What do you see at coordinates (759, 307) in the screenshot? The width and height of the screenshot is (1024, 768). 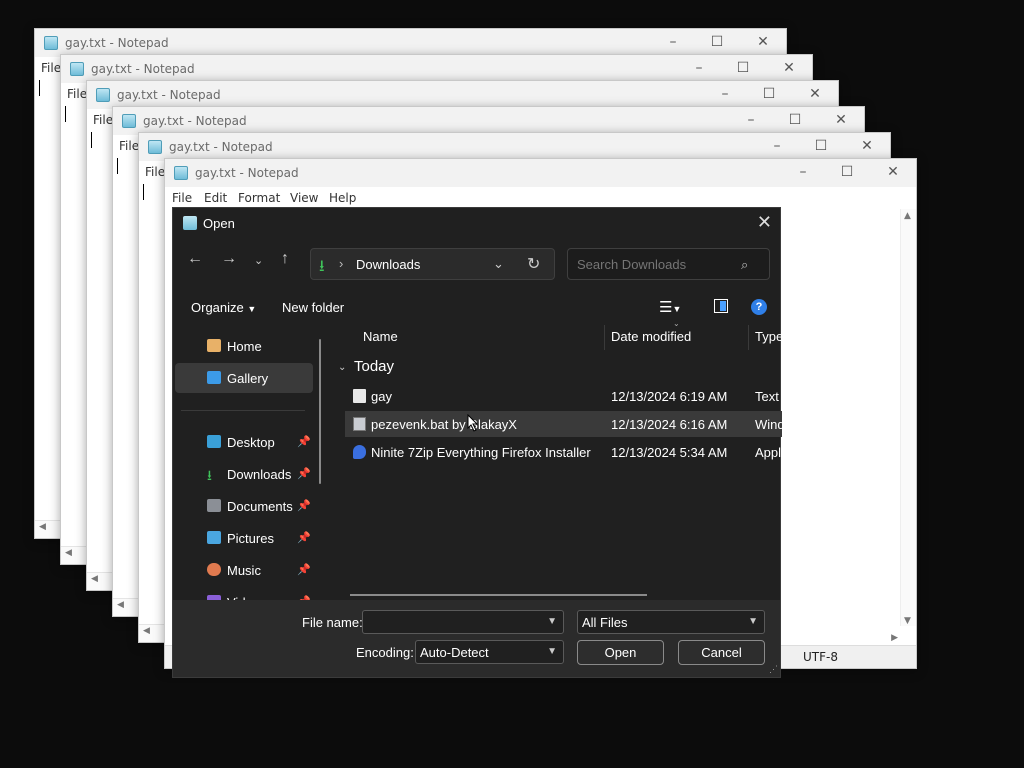 I see `help-icon: ?` at bounding box center [759, 307].